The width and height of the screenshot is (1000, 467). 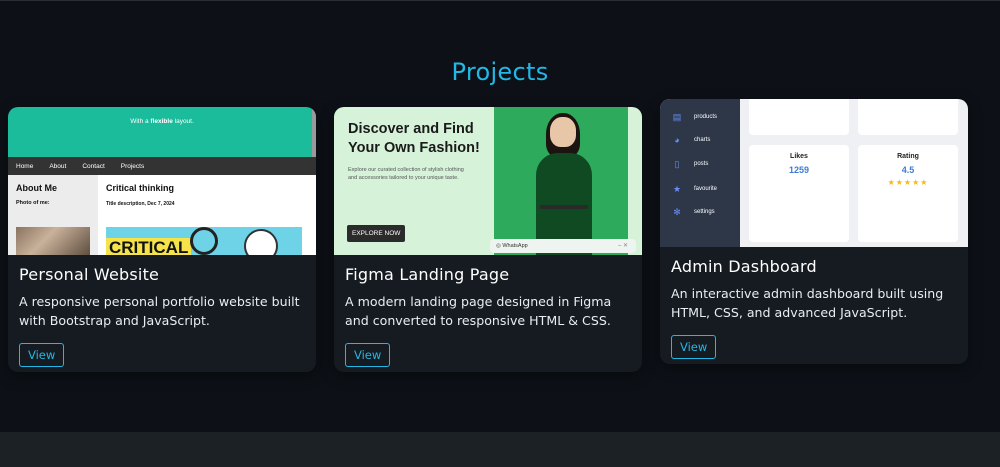 What do you see at coordinates (500, 0) in the screenshot?
I see `top-divider` at bounding box center [500, 0].